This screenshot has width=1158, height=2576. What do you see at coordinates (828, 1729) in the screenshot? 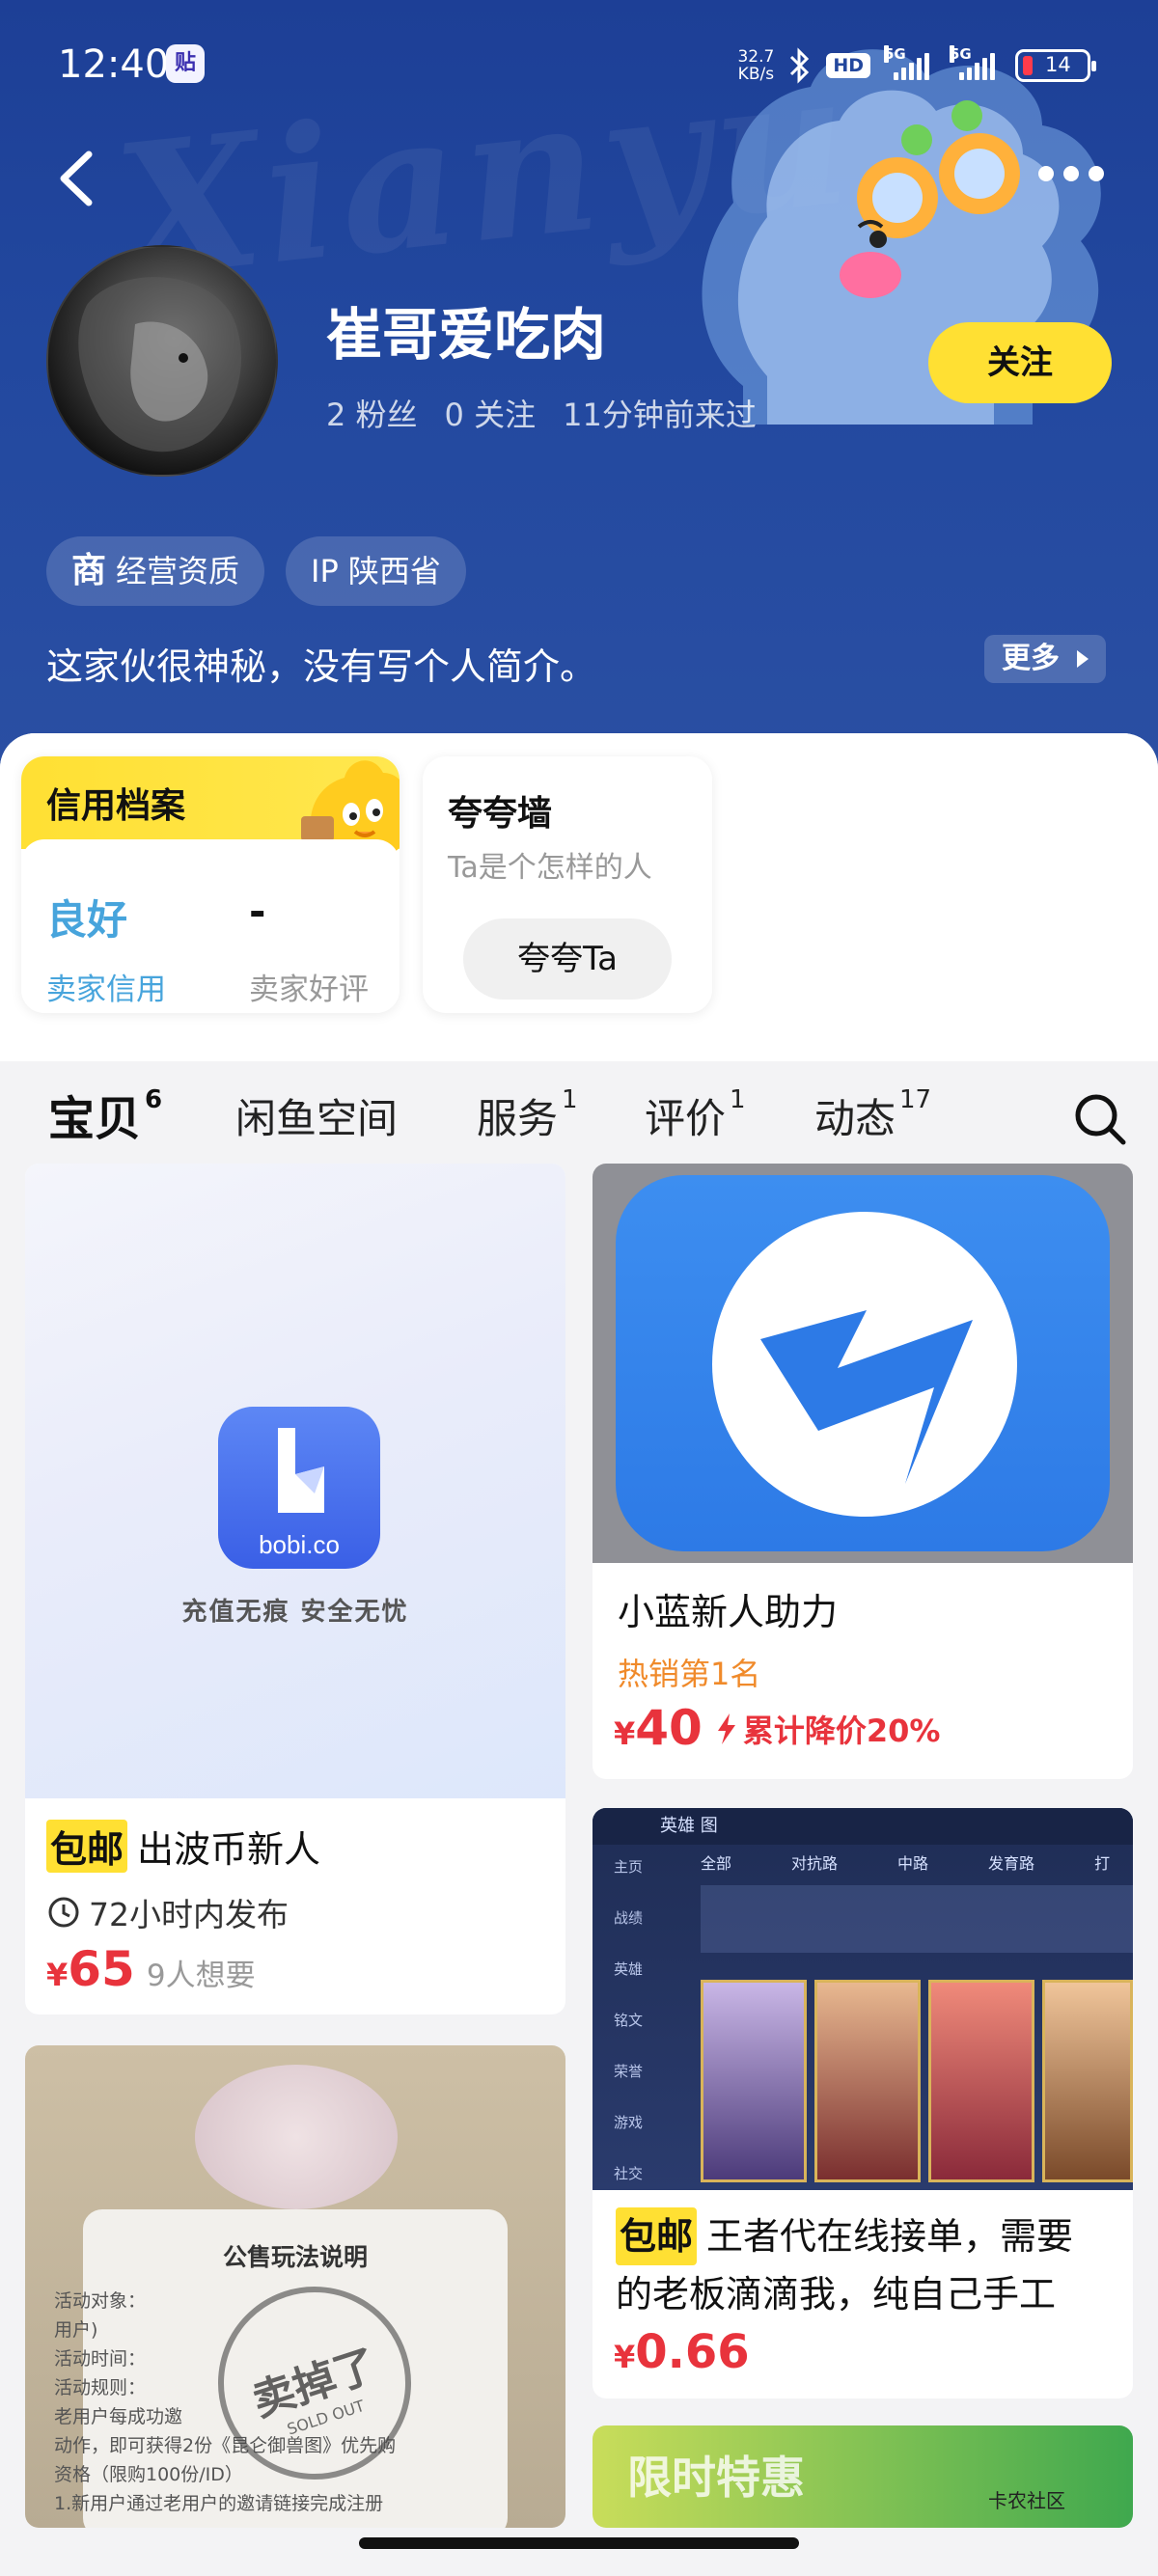
I see `price-drop-label: 累计降价20%` at bounding box center [828, 1729].